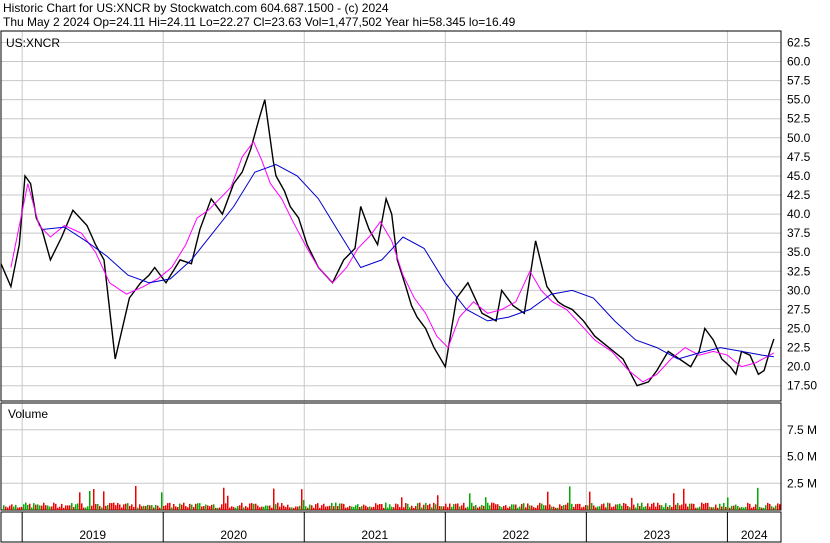  Describe the element at coordinates (799, 309) in the screenshot. I see `price-tick-label: 27.5` at that location.